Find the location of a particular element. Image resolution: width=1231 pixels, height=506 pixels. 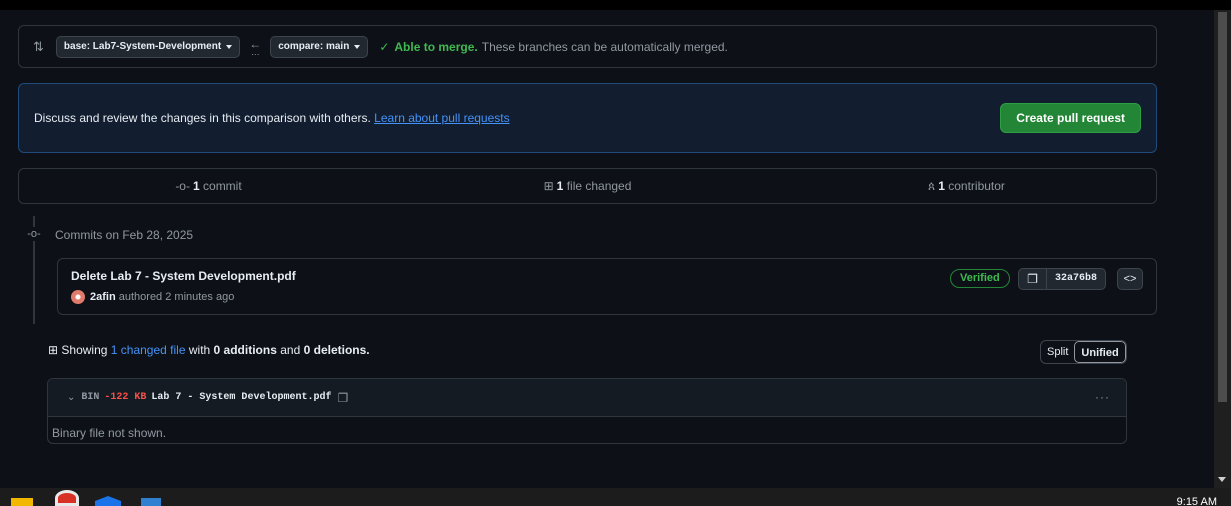

commit-node-icon: -o- is located at coordinates (34, 234).